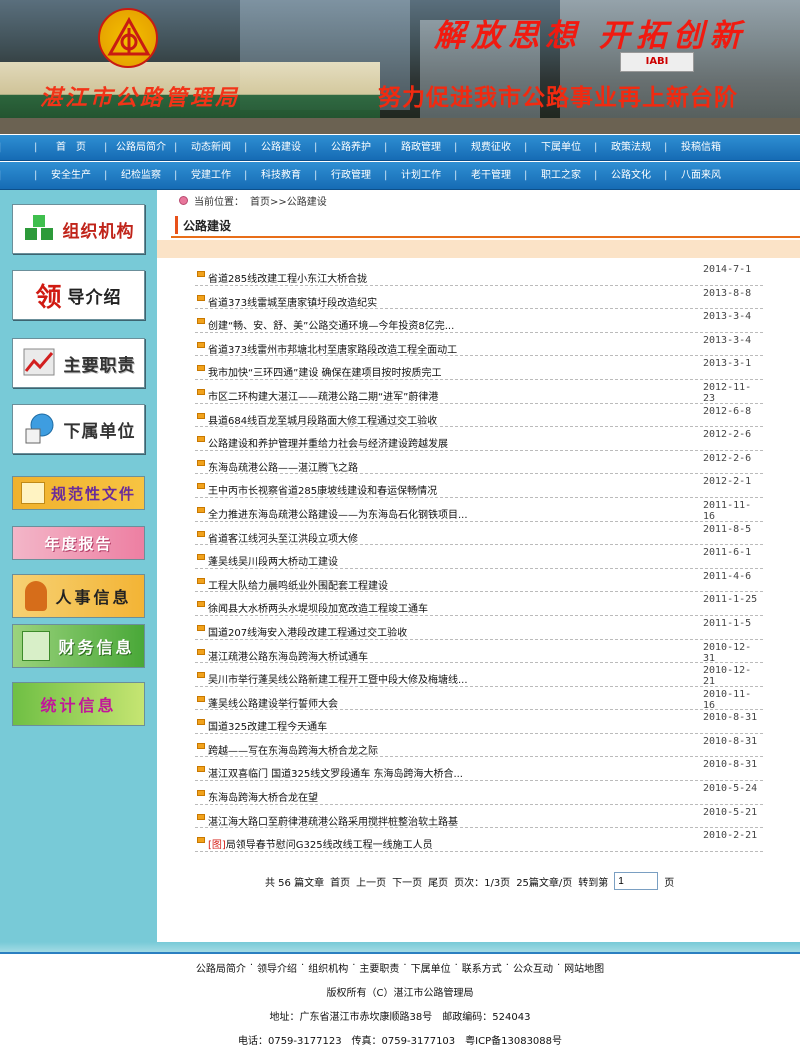 Image resolution: width=800 pixels, height=1052 pixels. What do you see at coordinates (210, 148) in the screenshot?
I see `nav-news: 动态新闻` at bounding box center [210, 148].